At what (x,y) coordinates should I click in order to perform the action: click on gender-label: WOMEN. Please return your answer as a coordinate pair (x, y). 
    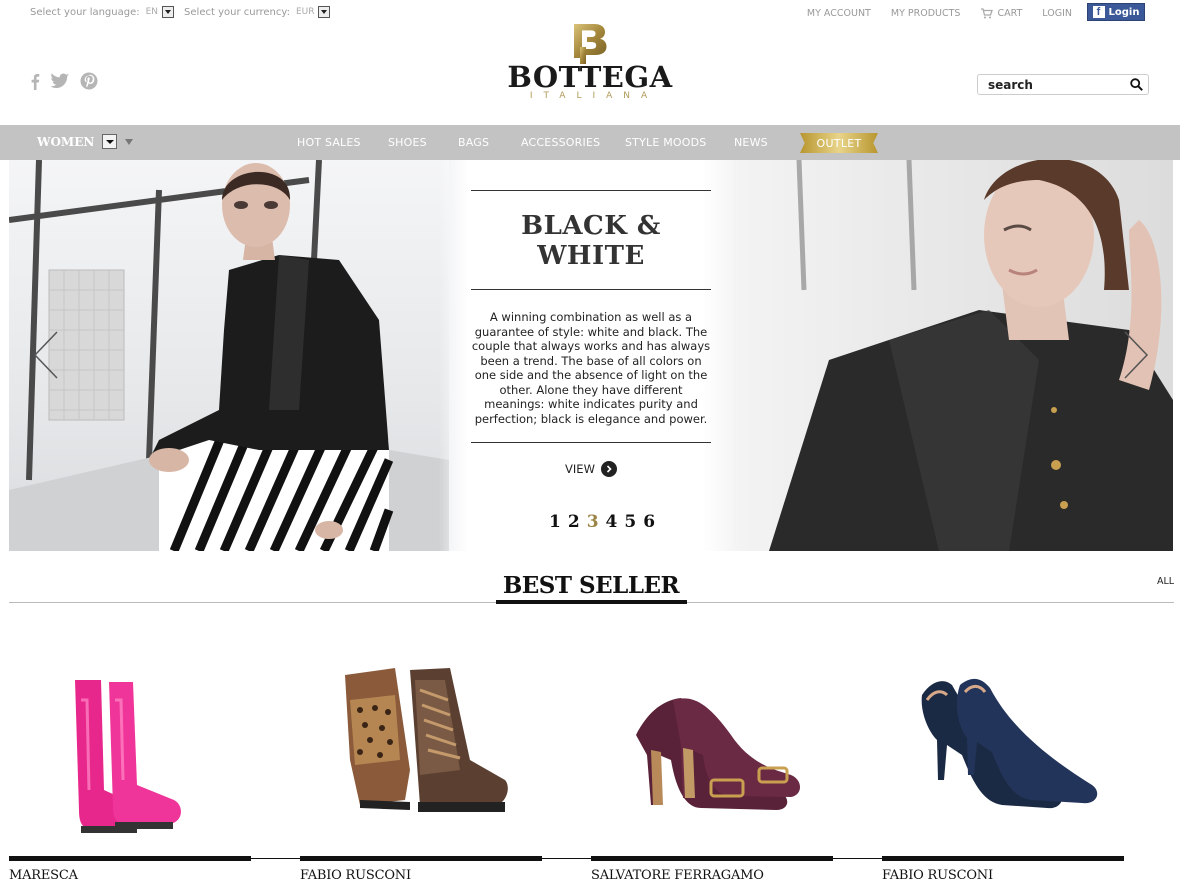
    Looking at the image, I should click on (66, 141).